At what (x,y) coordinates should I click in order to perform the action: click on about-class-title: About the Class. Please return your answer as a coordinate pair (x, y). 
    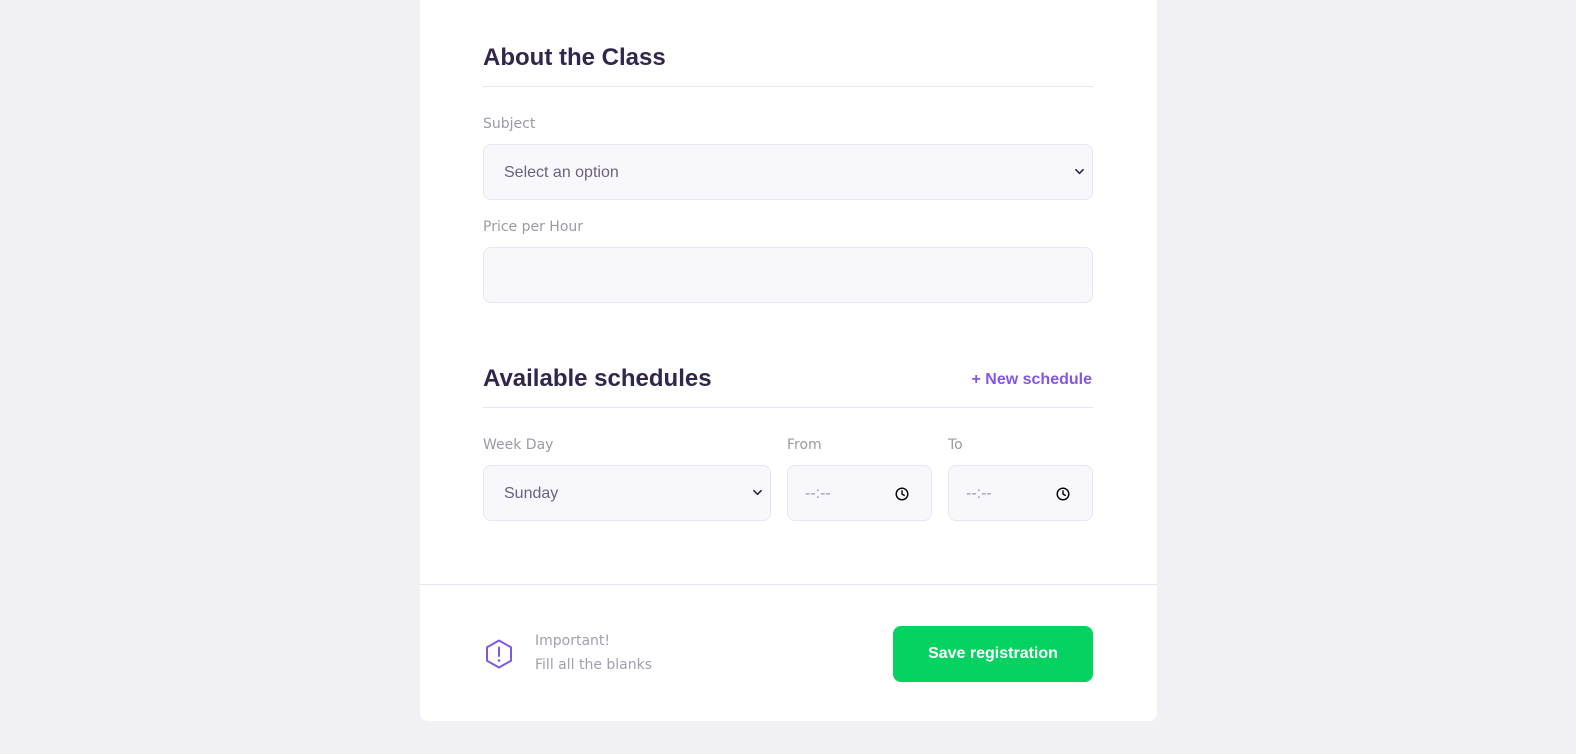
    Looking at the image, I should click on (574, 57).